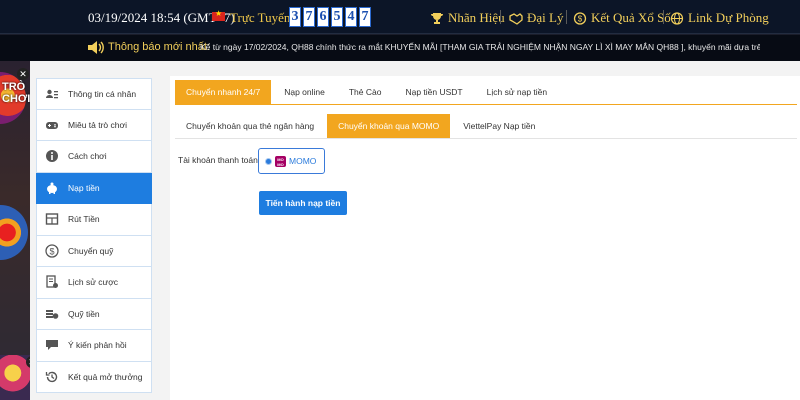 The width and height of the screenshot is (800, 400). I want to click on sidebar-item-how-to-play: Cách chơi, so click(94, 157).